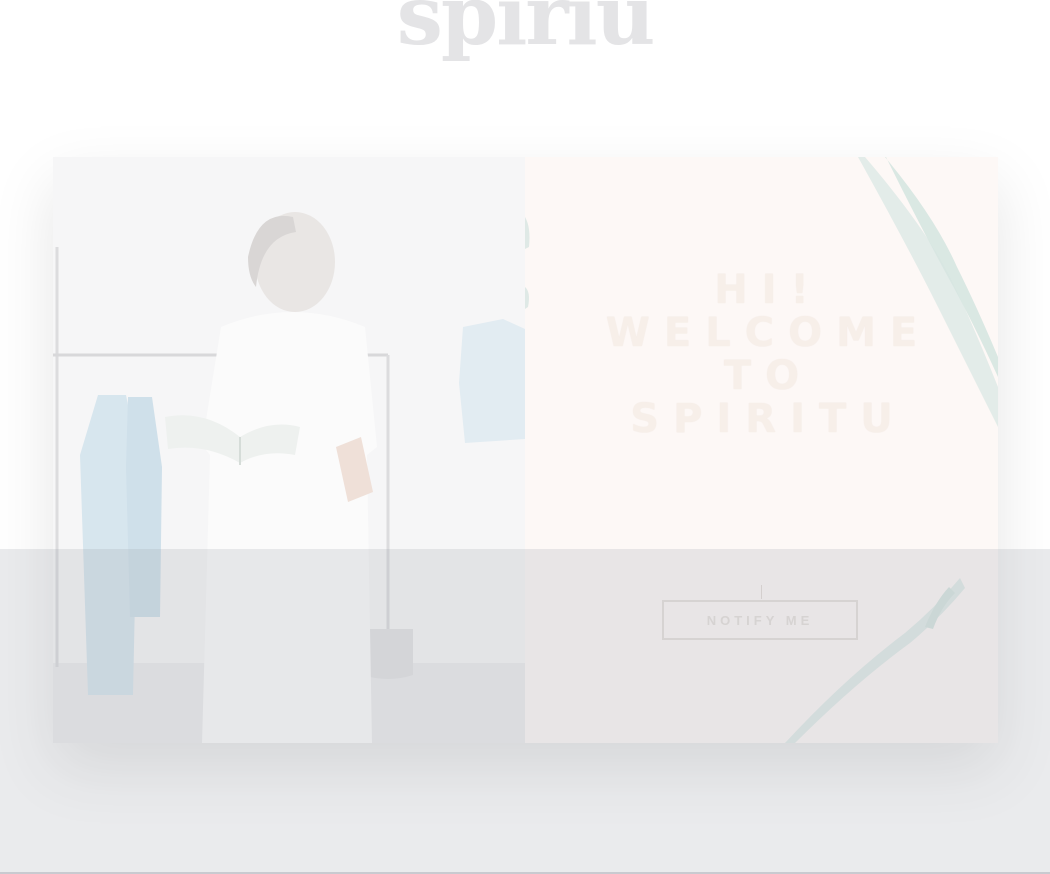 The width and height of the screenshot is (1050, 874). I want to click on brand-logo: spiriu, so click(525, 32).